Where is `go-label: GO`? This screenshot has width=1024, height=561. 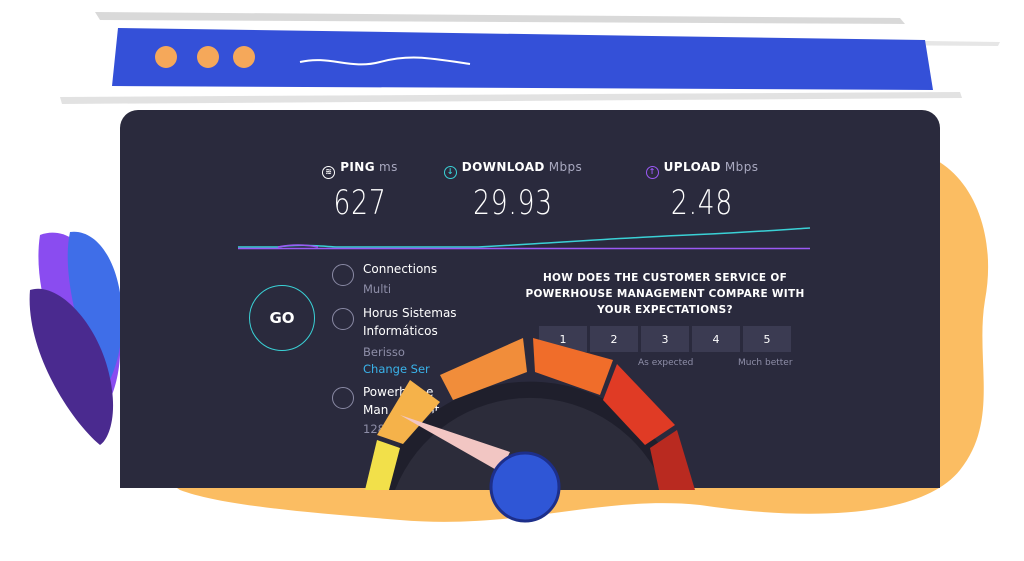
go-label: GO is located at coordinates (282, 318).